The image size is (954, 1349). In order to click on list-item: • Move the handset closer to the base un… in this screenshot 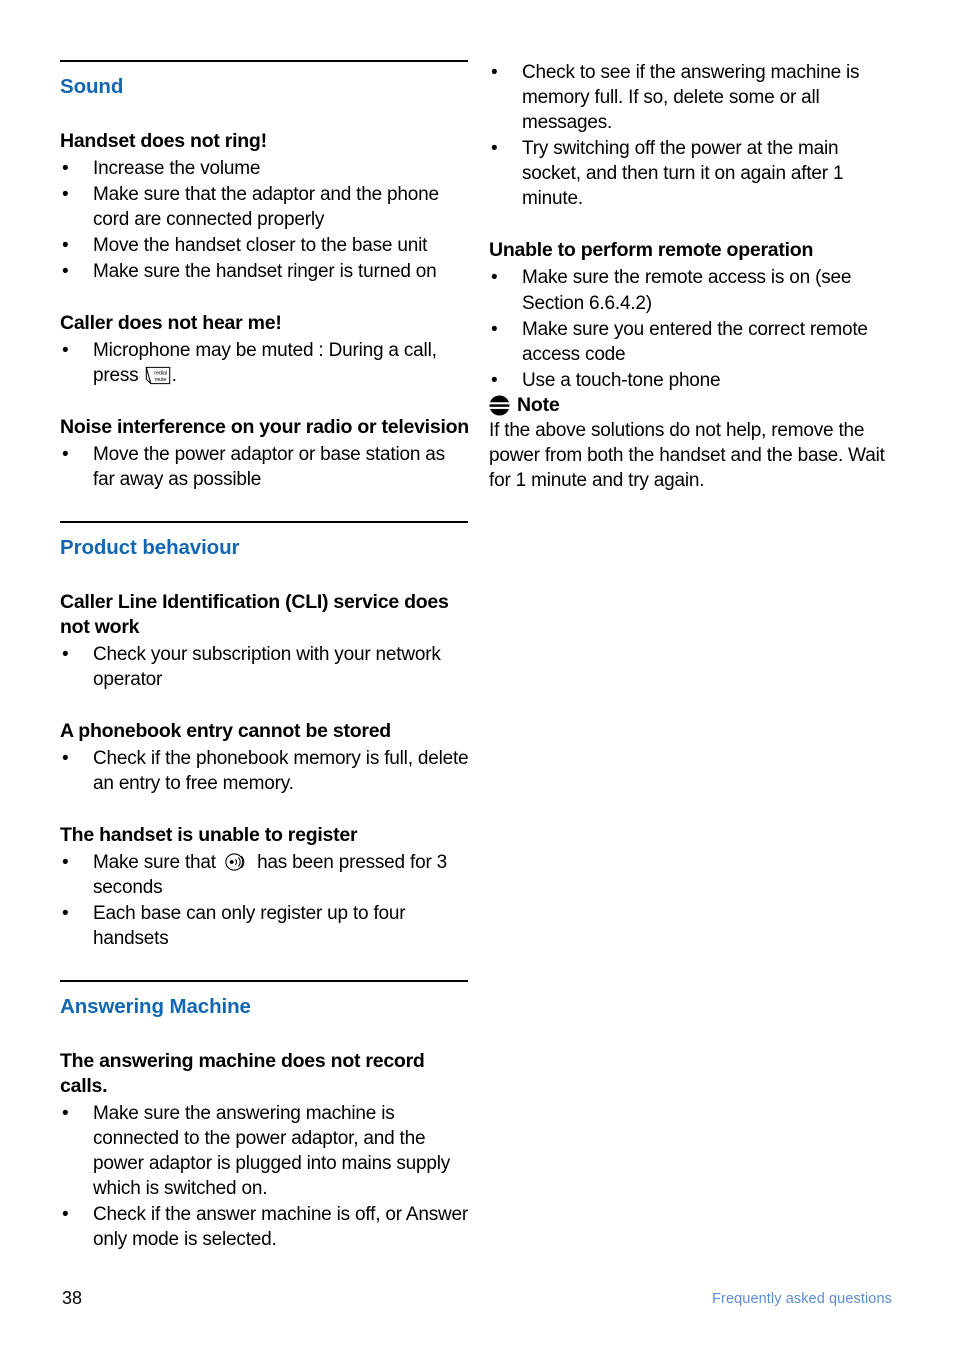, I will do `click(265, 245)`.